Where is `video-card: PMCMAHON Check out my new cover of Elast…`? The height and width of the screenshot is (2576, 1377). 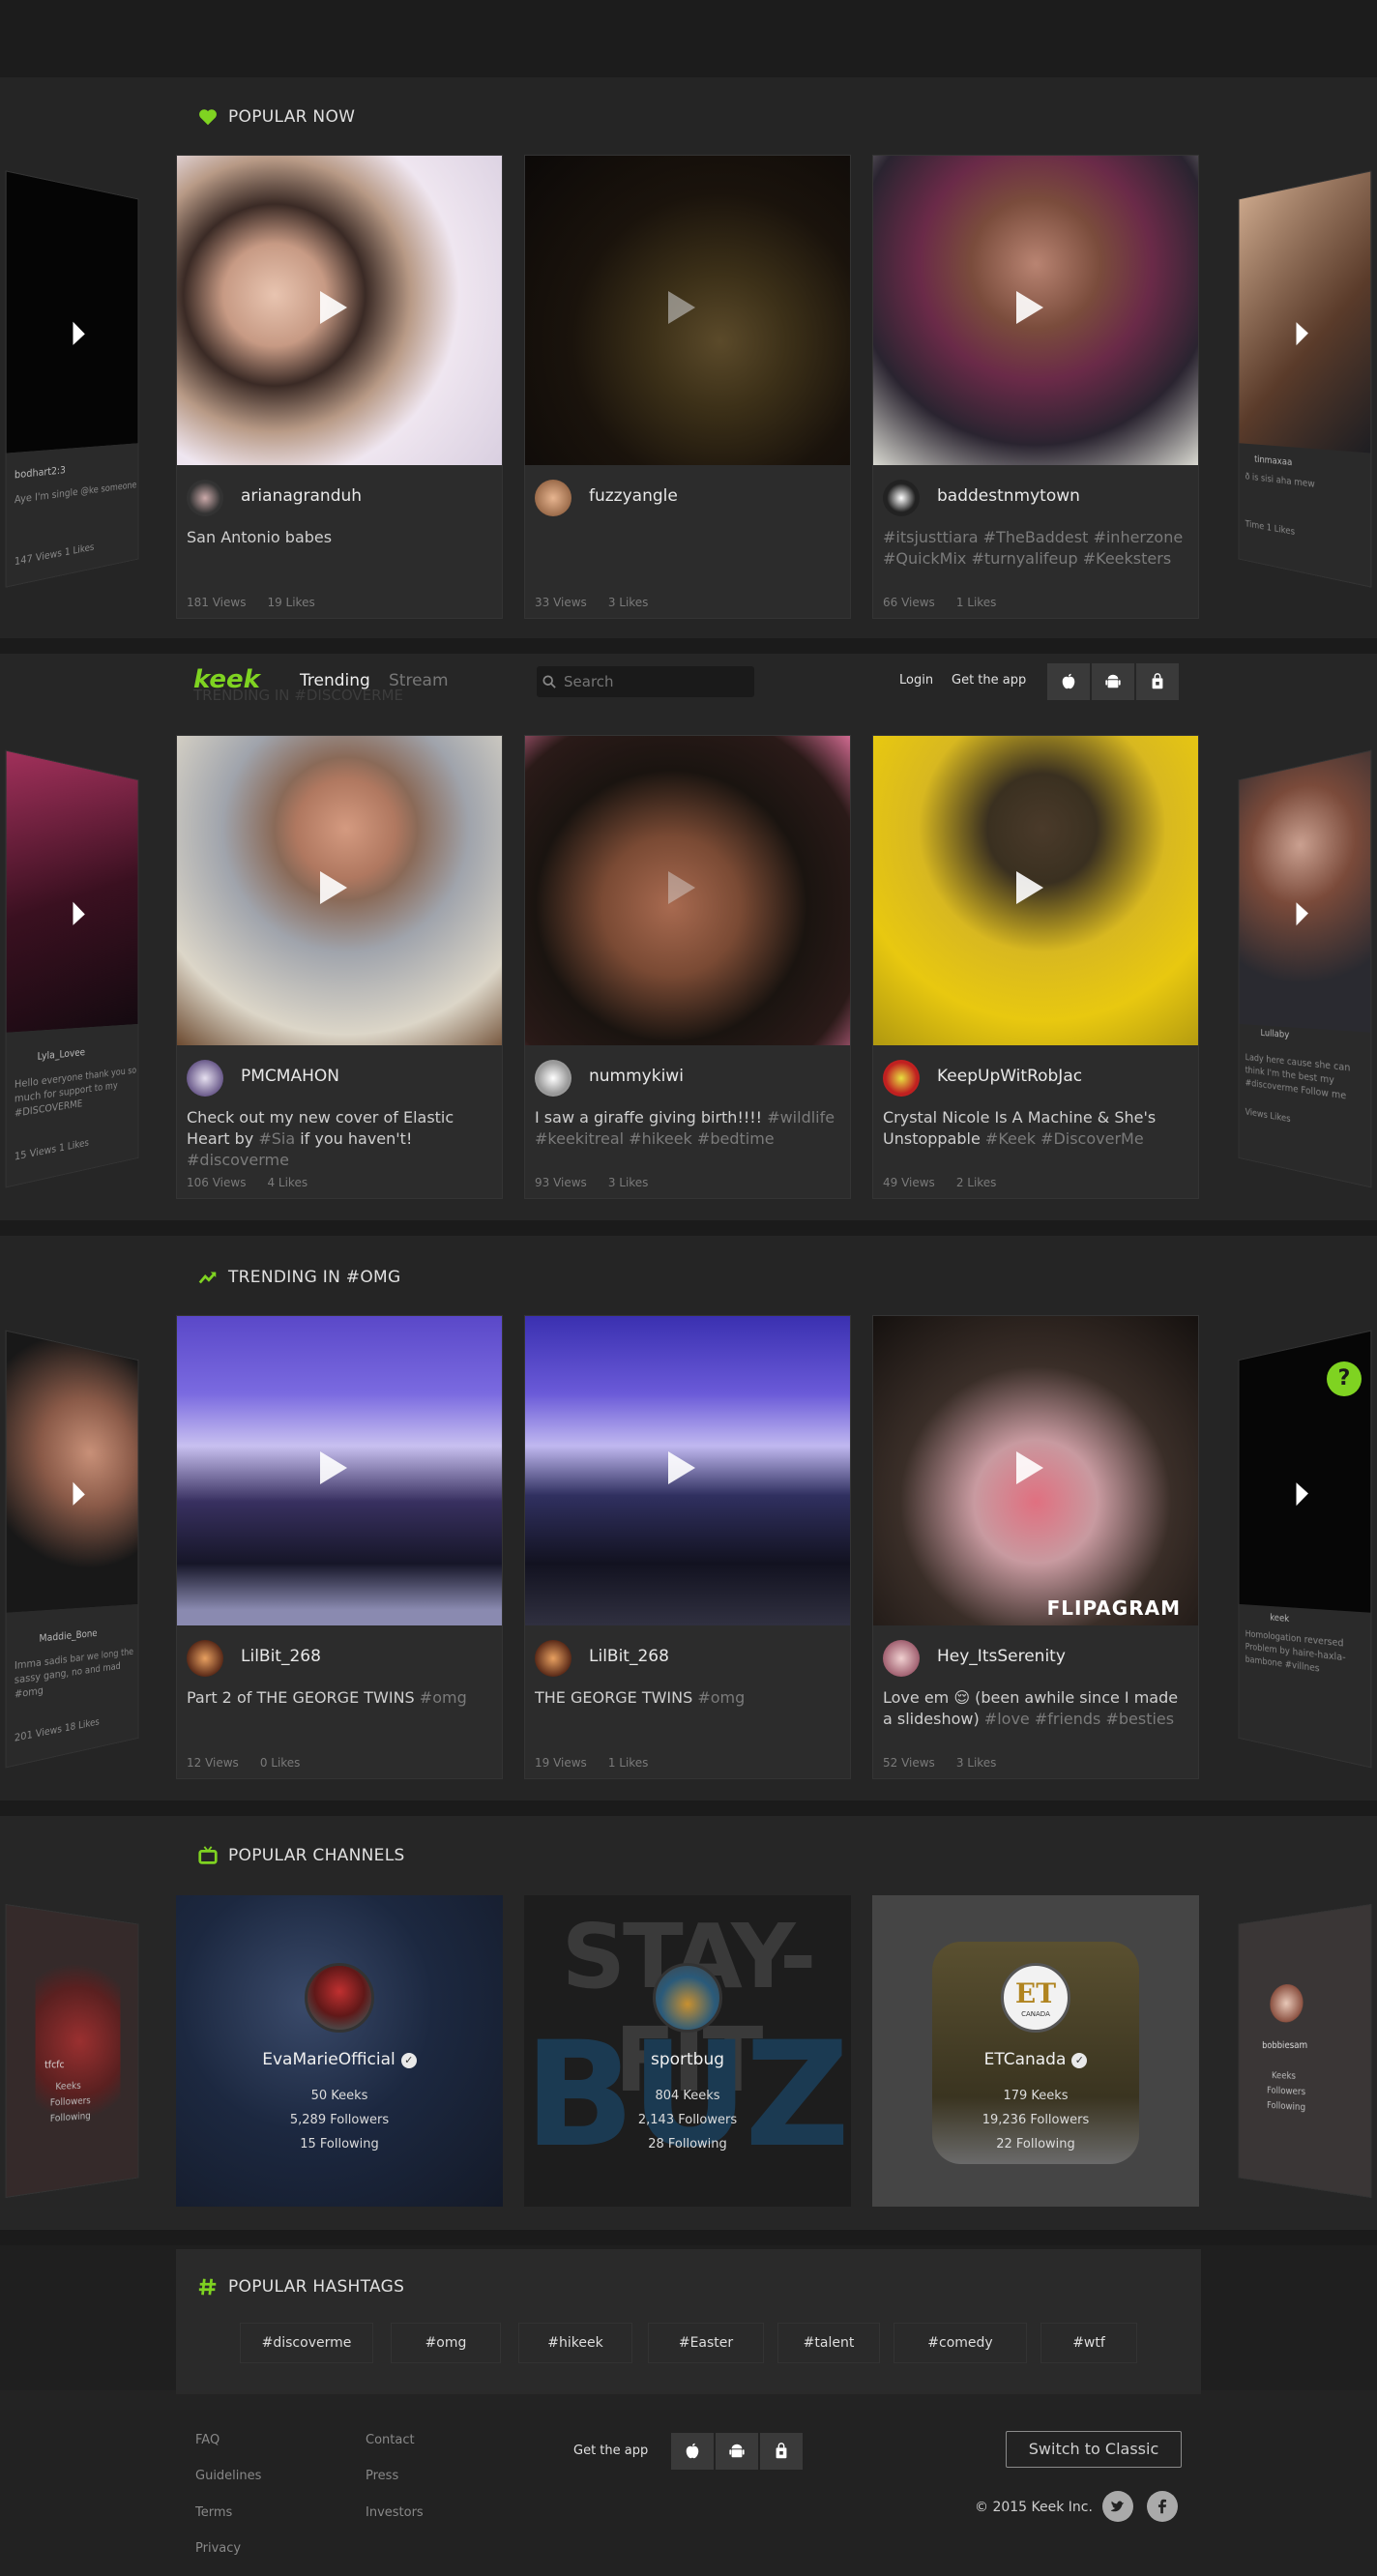 video-card: PMCMAHON Check out my new cover of Elast… is located at coordinates (339, 967).